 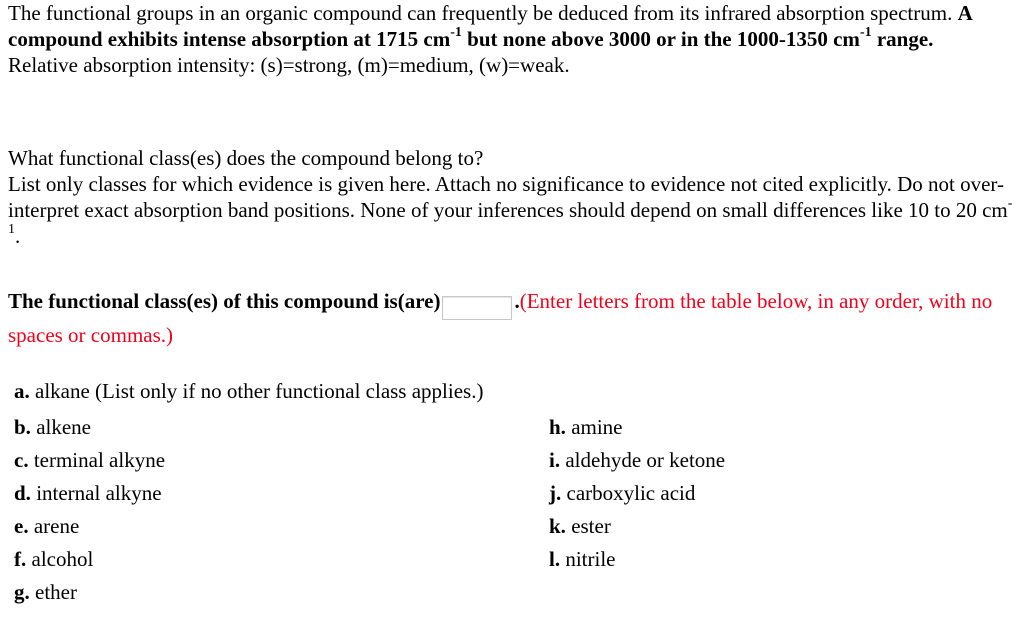 I want to click on option-label: ether, so click(x=56, y=592).